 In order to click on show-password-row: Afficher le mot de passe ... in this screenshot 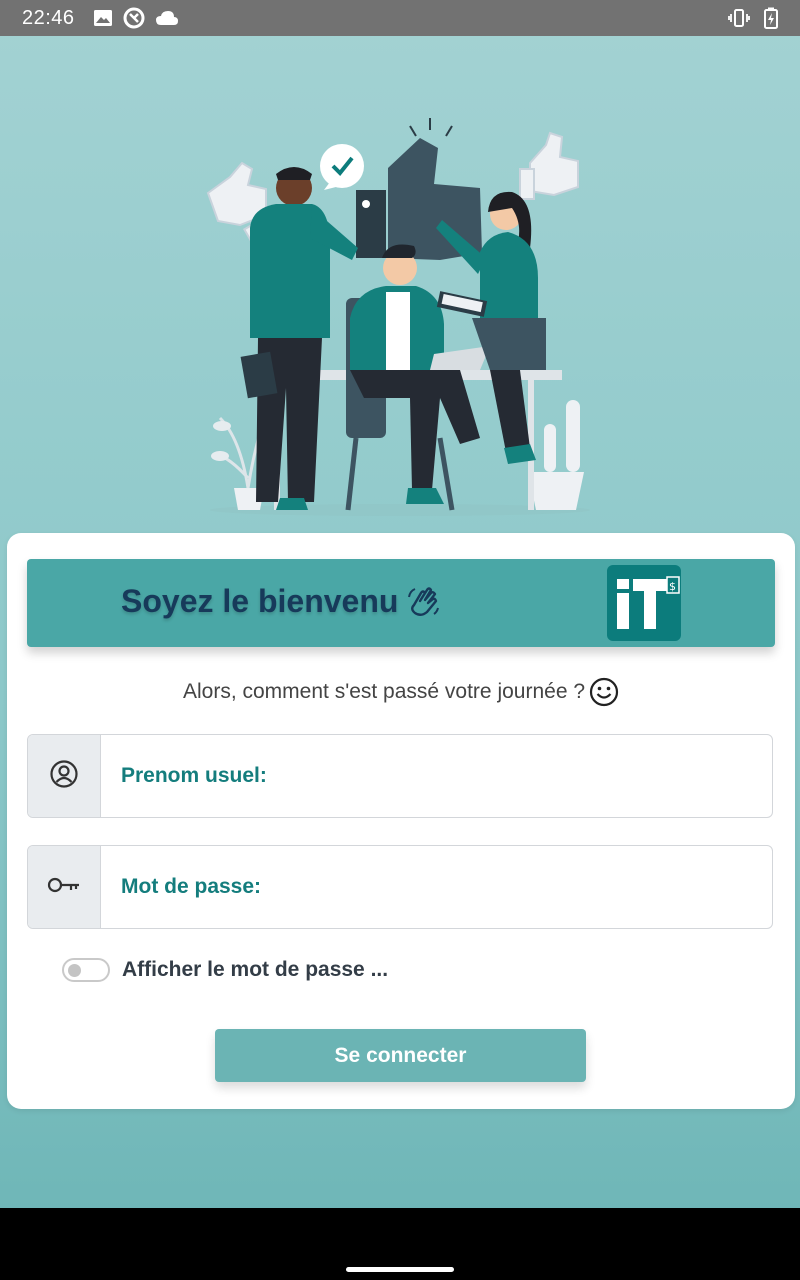, I will do `click(225, 970)`.